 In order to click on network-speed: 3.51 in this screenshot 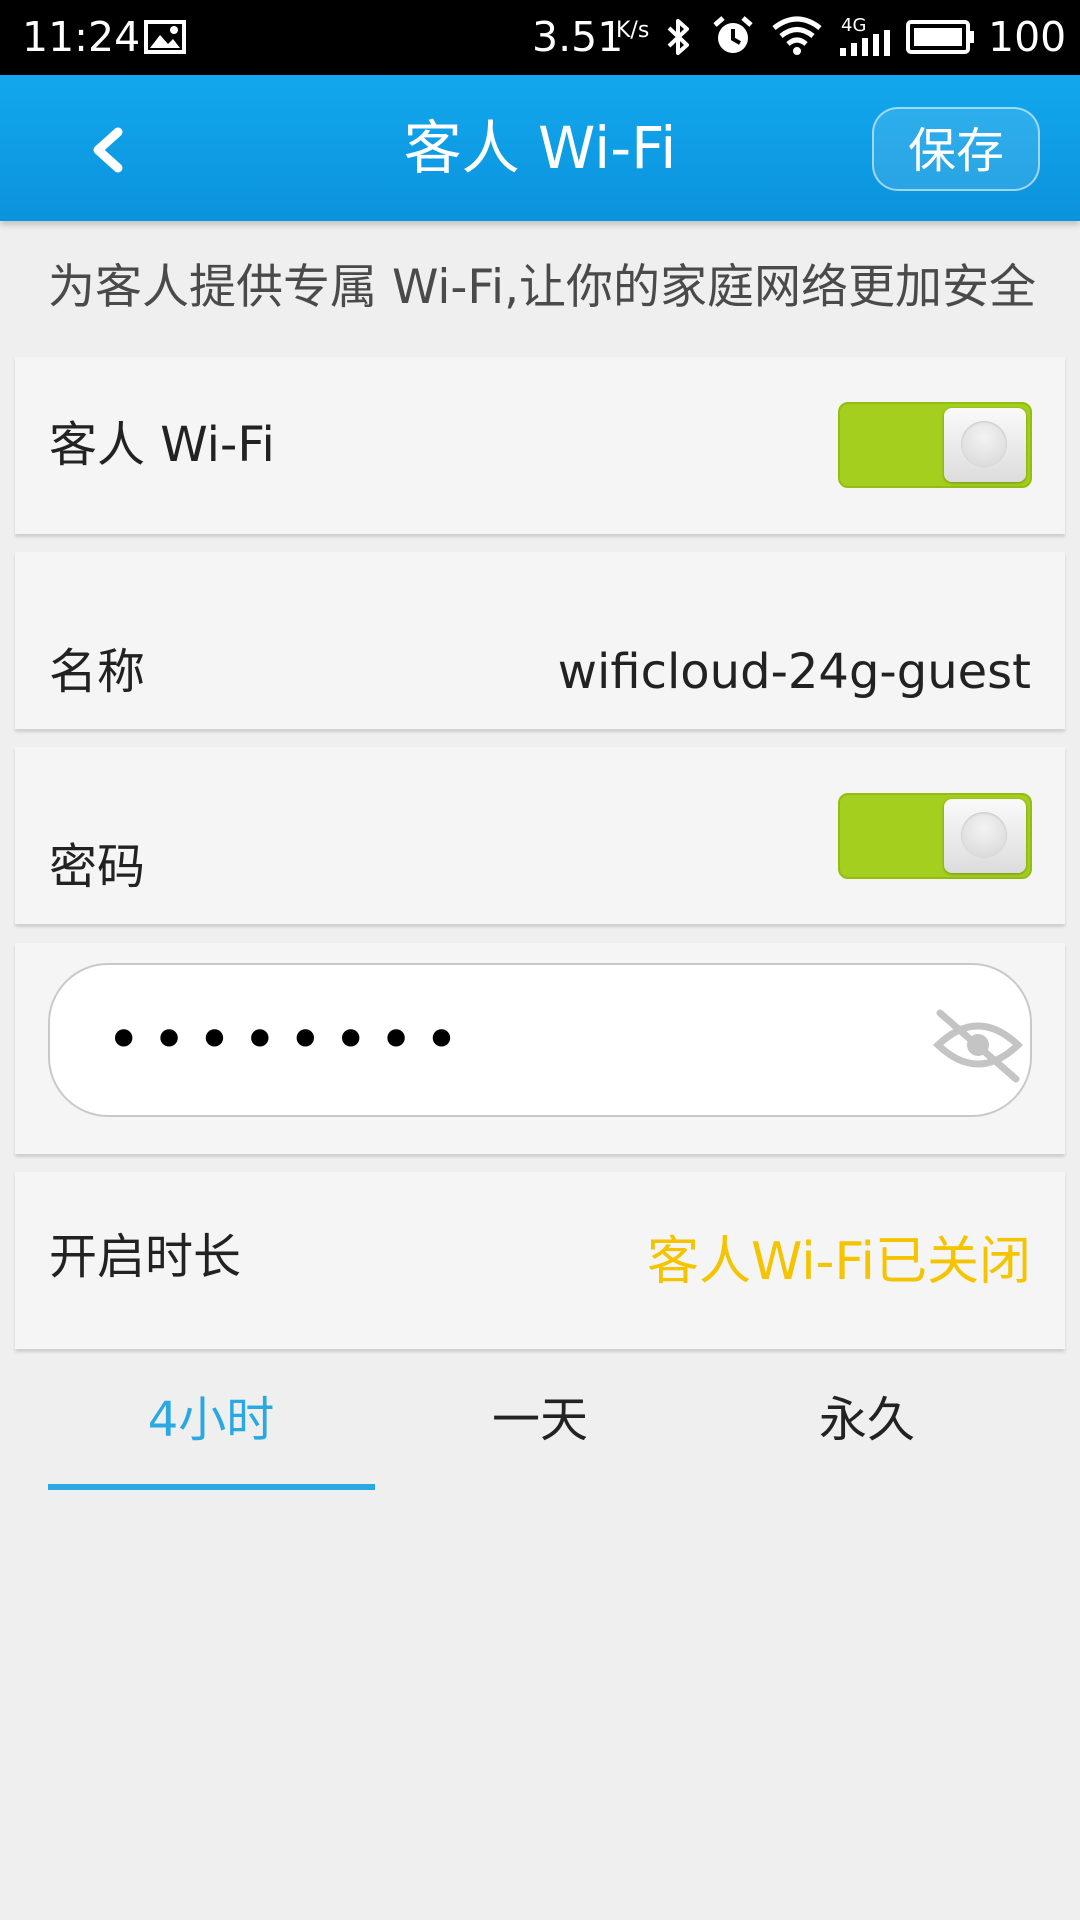, I will do `click(578, 37)`.